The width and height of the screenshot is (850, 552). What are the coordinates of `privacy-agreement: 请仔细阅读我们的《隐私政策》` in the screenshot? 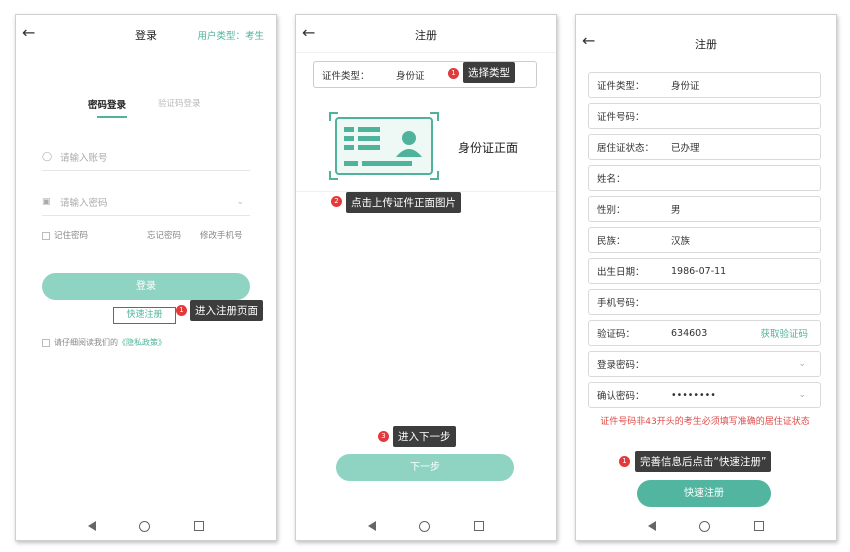 It's located at (104, 342).